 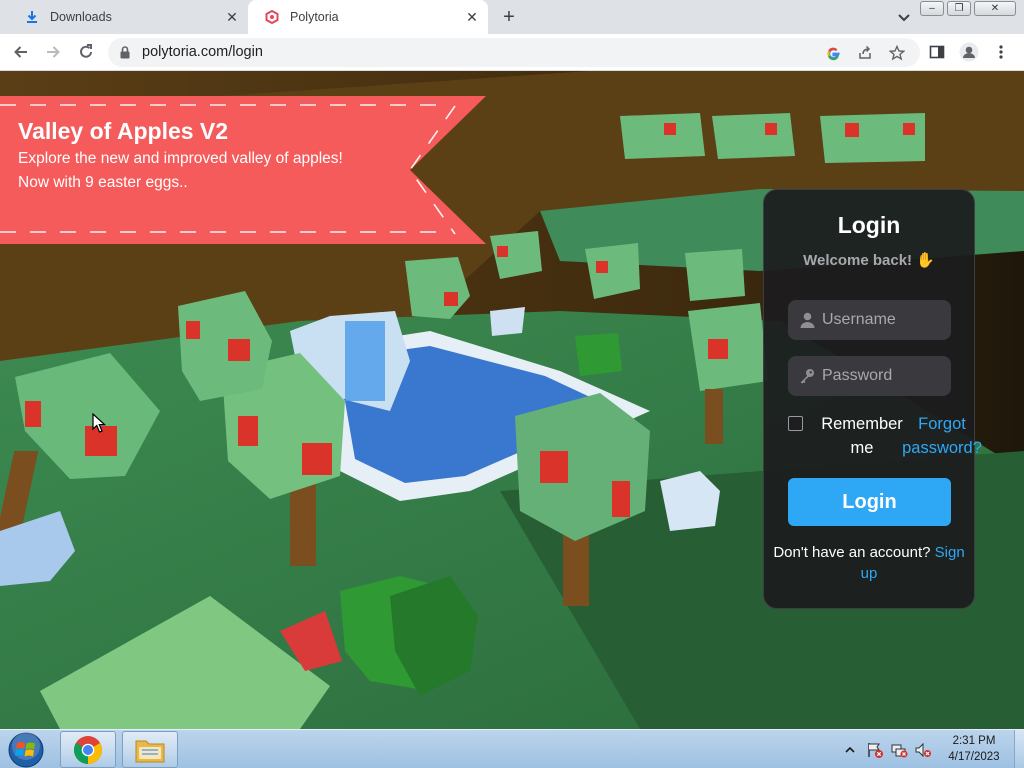 What do you see at coordinates (99, 423) in the screenshot?
I see `mouse-cursor-icon` at bounding box center [99, 423].